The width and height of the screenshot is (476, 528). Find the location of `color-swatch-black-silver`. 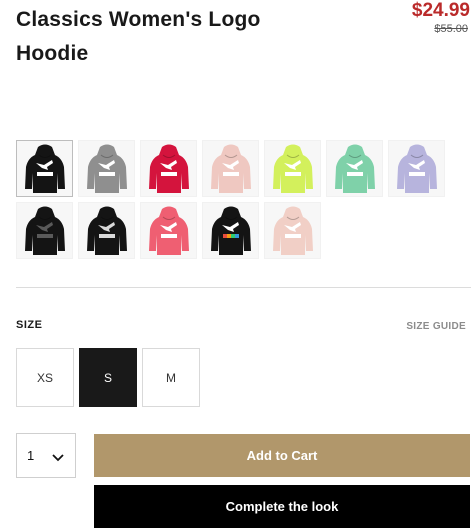

color-swatch-black-silver is located at coordinates (106, 230).